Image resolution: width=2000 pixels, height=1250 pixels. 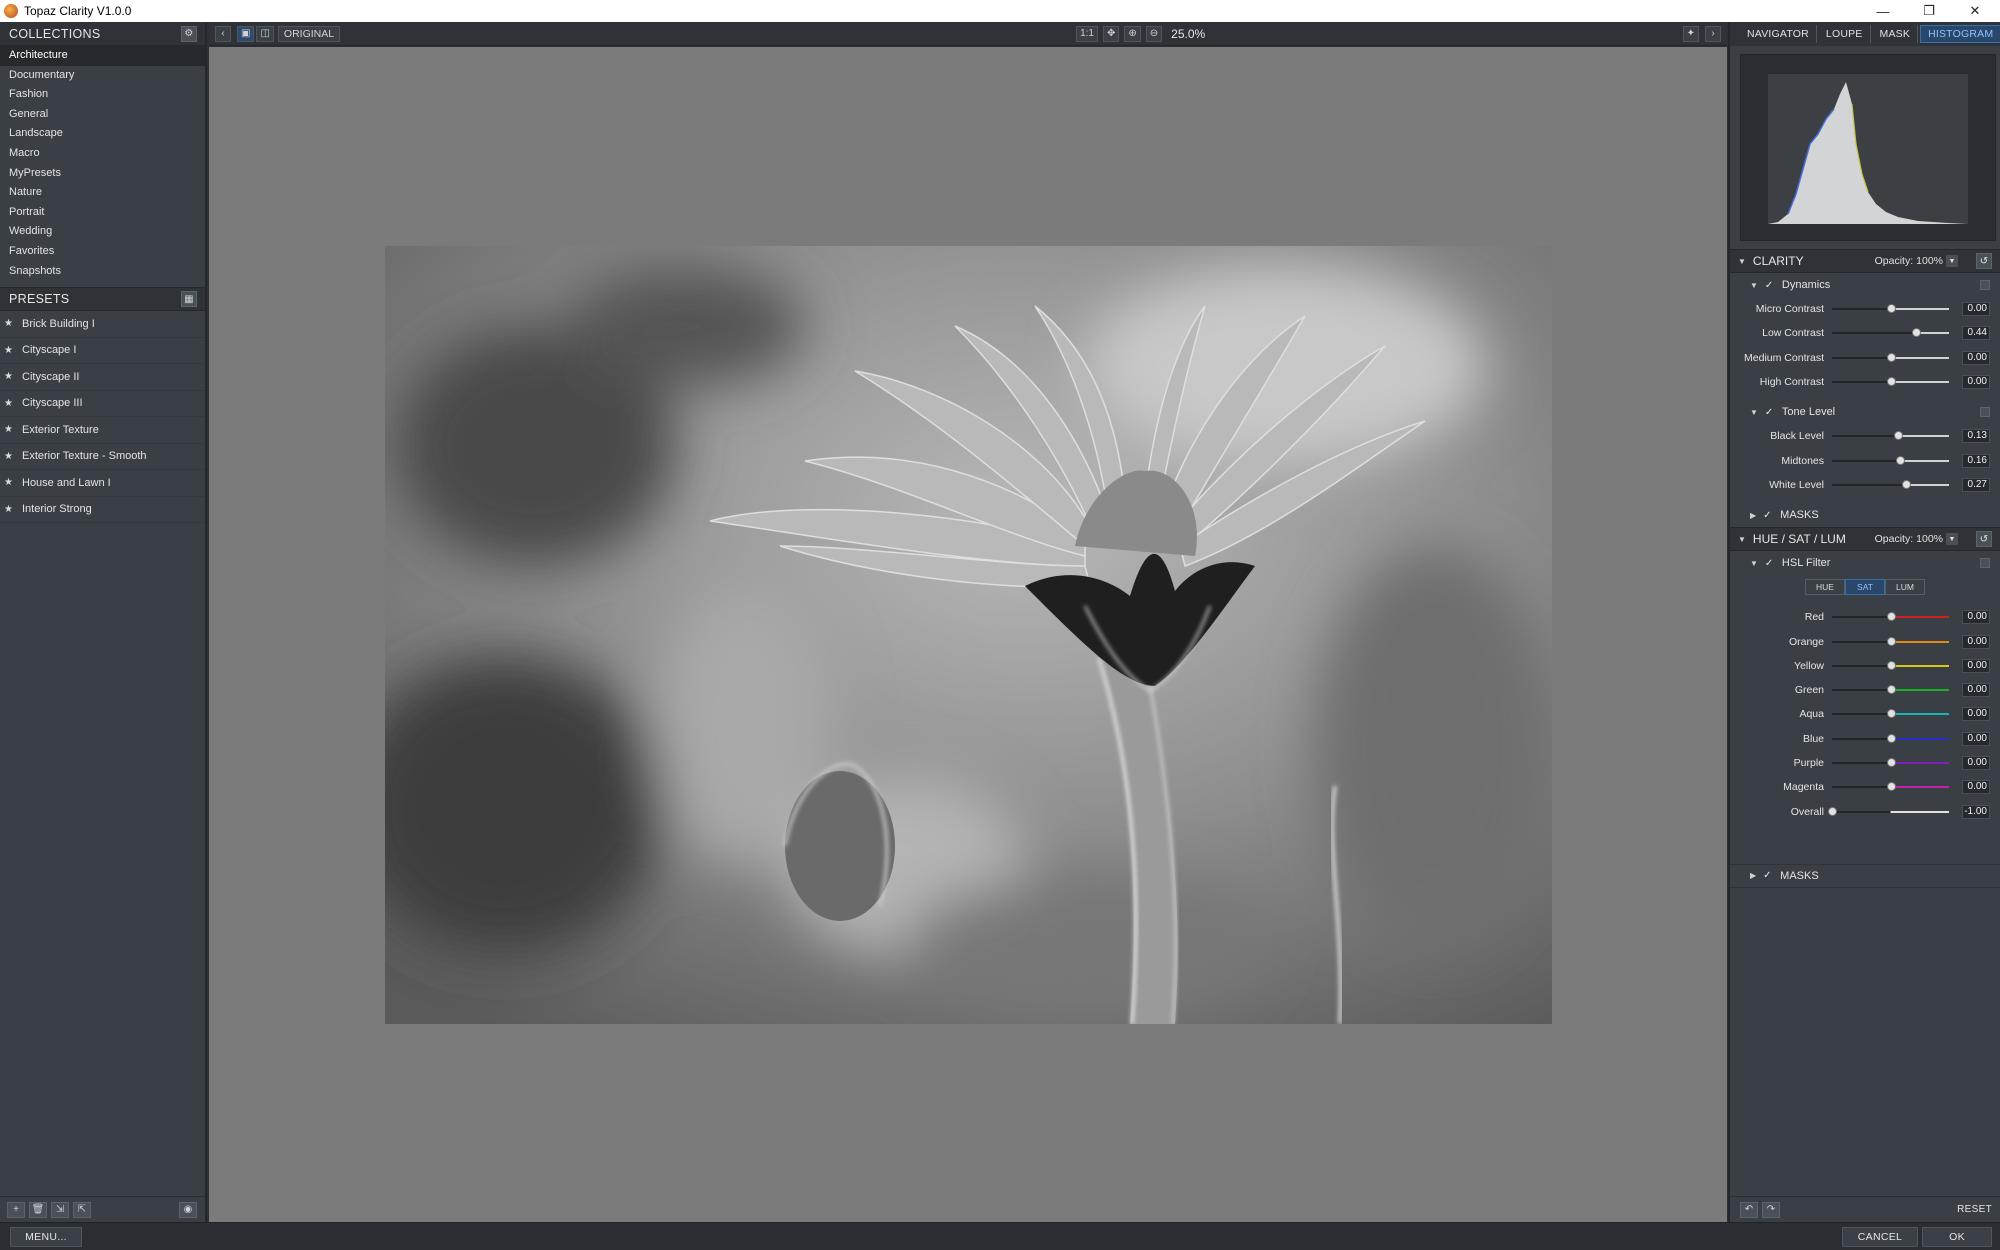 I want to click on collection-item: Fashion, so click(x=102, y=95).